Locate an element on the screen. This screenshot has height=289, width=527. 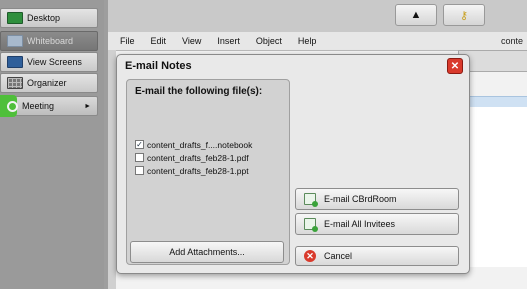
file-name: content_drafts_f....notebook is located at coordinates (200, 144).